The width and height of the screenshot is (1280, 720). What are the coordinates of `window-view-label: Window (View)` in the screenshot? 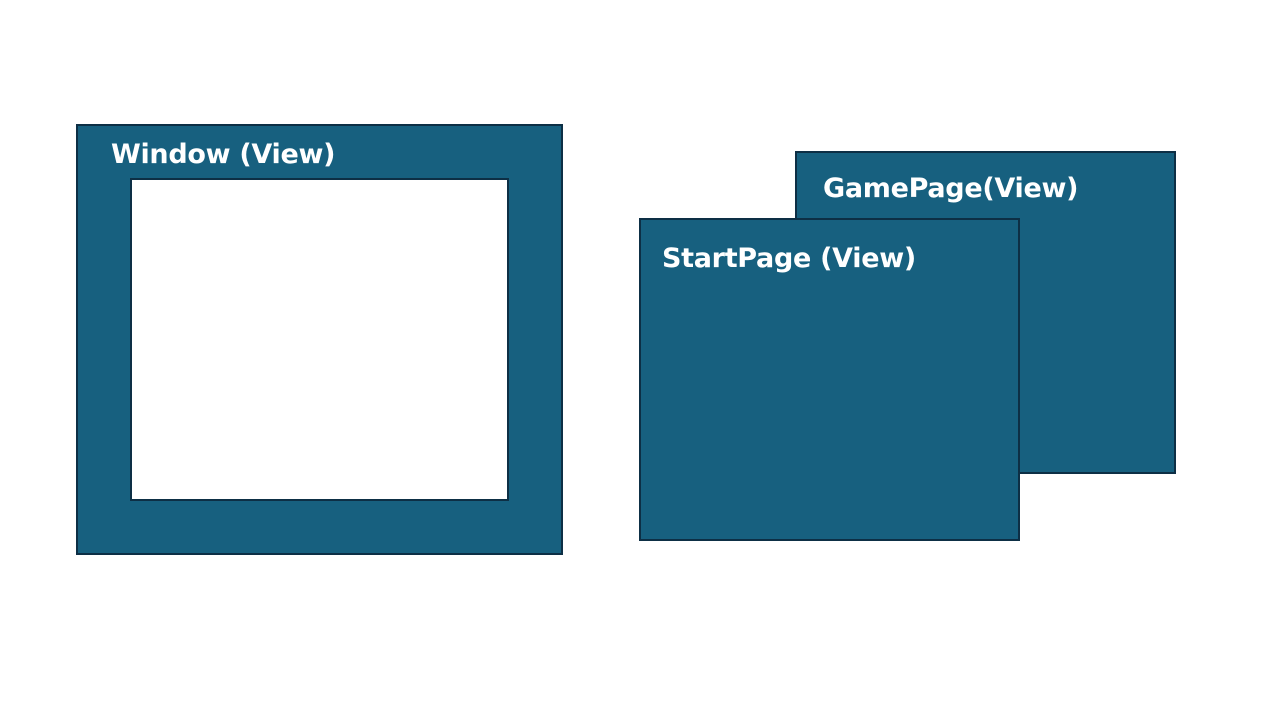 It's located at (223, 154).